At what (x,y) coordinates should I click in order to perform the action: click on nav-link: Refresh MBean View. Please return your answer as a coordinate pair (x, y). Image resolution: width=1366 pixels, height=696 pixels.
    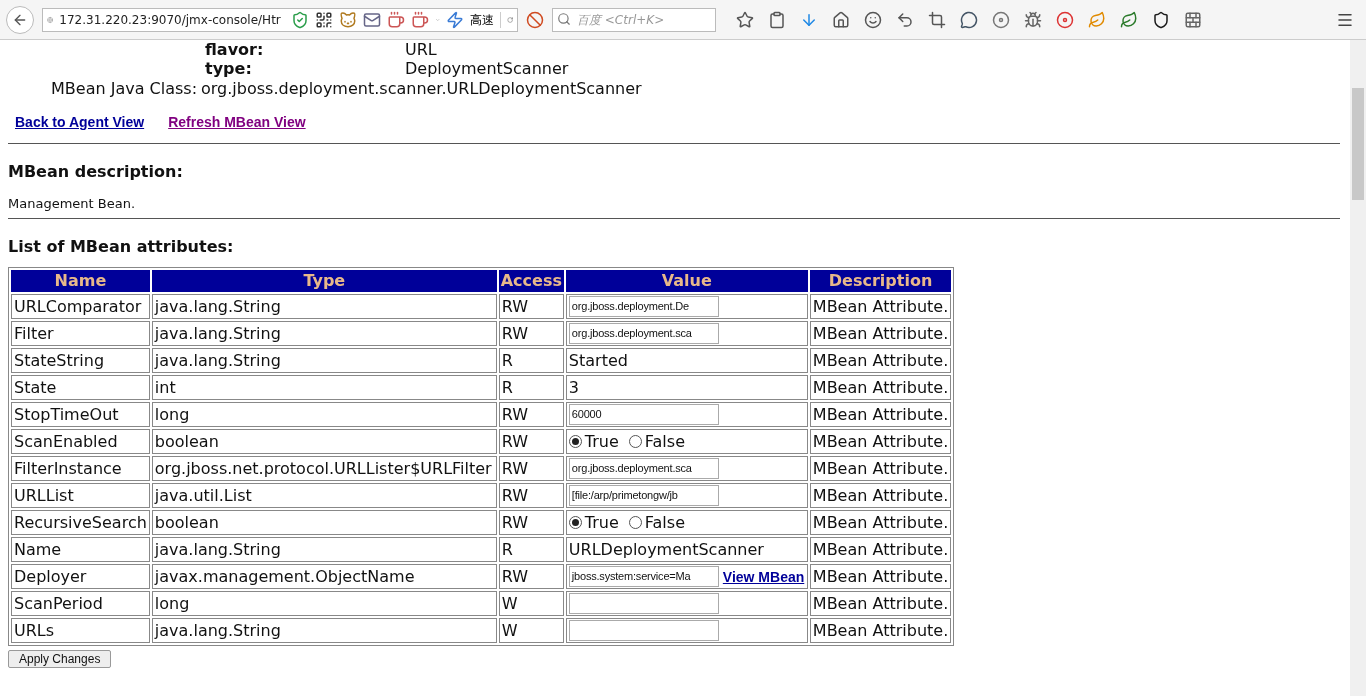
    Looking at the image, I should click on (237, 122).